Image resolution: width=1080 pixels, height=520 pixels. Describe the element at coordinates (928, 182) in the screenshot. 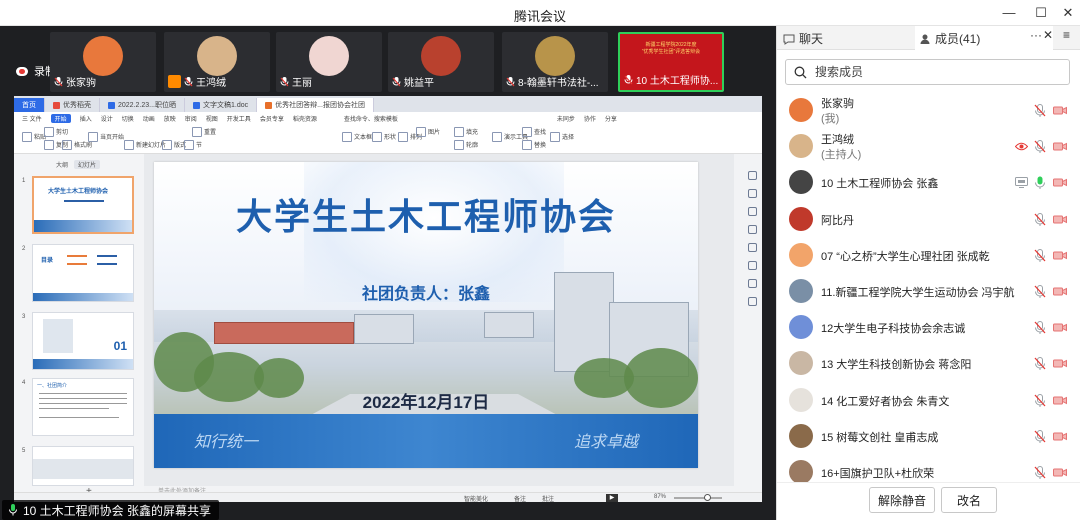

I see `member-row: 10 土木工程师协会 张鑫` at that location.